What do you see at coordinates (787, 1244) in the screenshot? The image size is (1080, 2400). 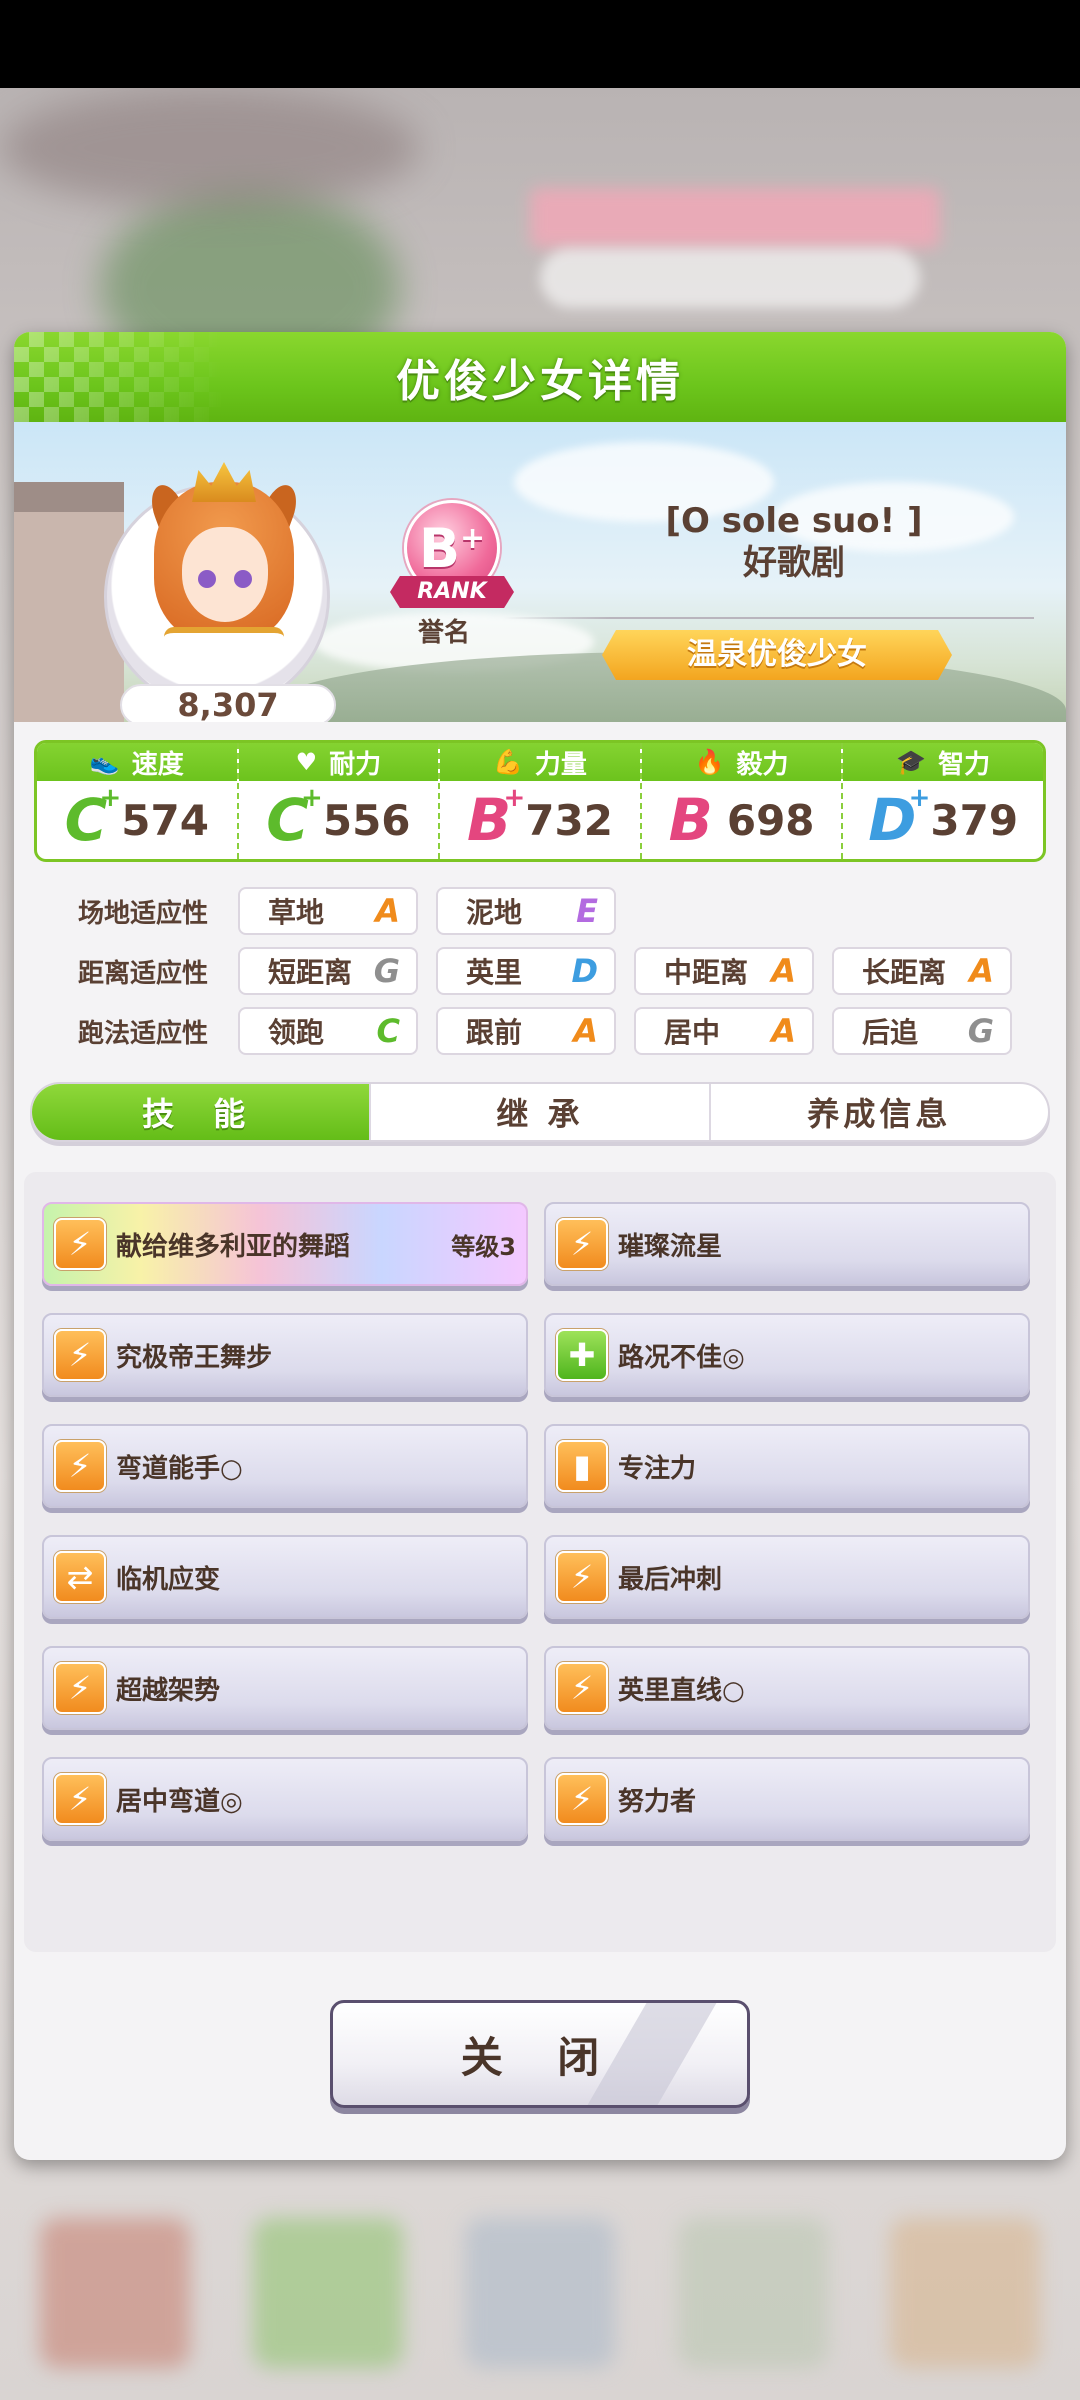 I see `skill-item: ⚡ 璀璨流星` at bounding box center [787, 1244].